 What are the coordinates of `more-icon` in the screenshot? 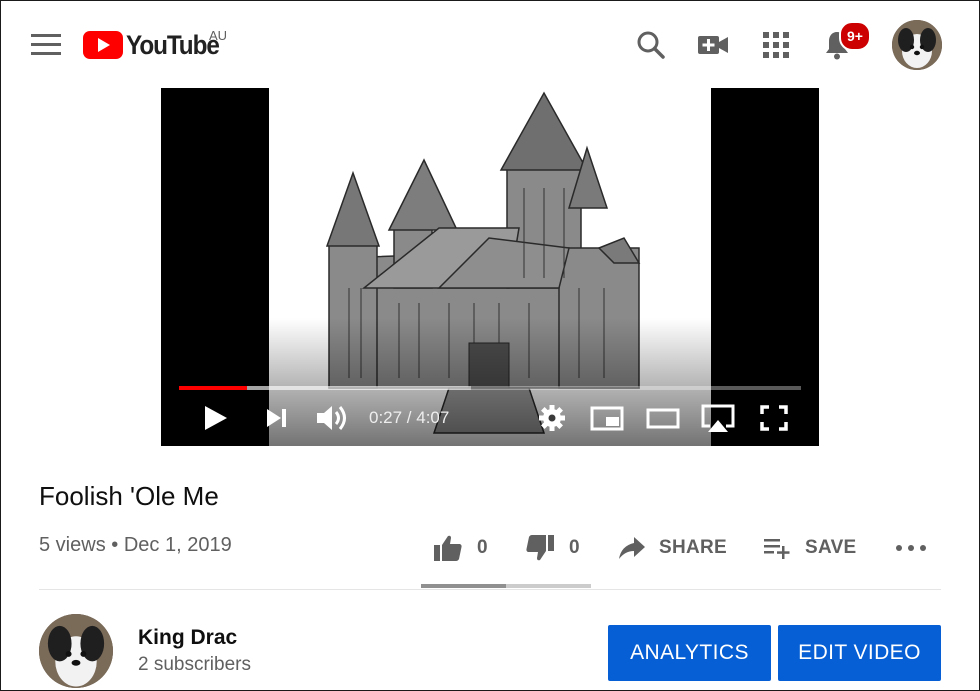 It's located at (911, 548).